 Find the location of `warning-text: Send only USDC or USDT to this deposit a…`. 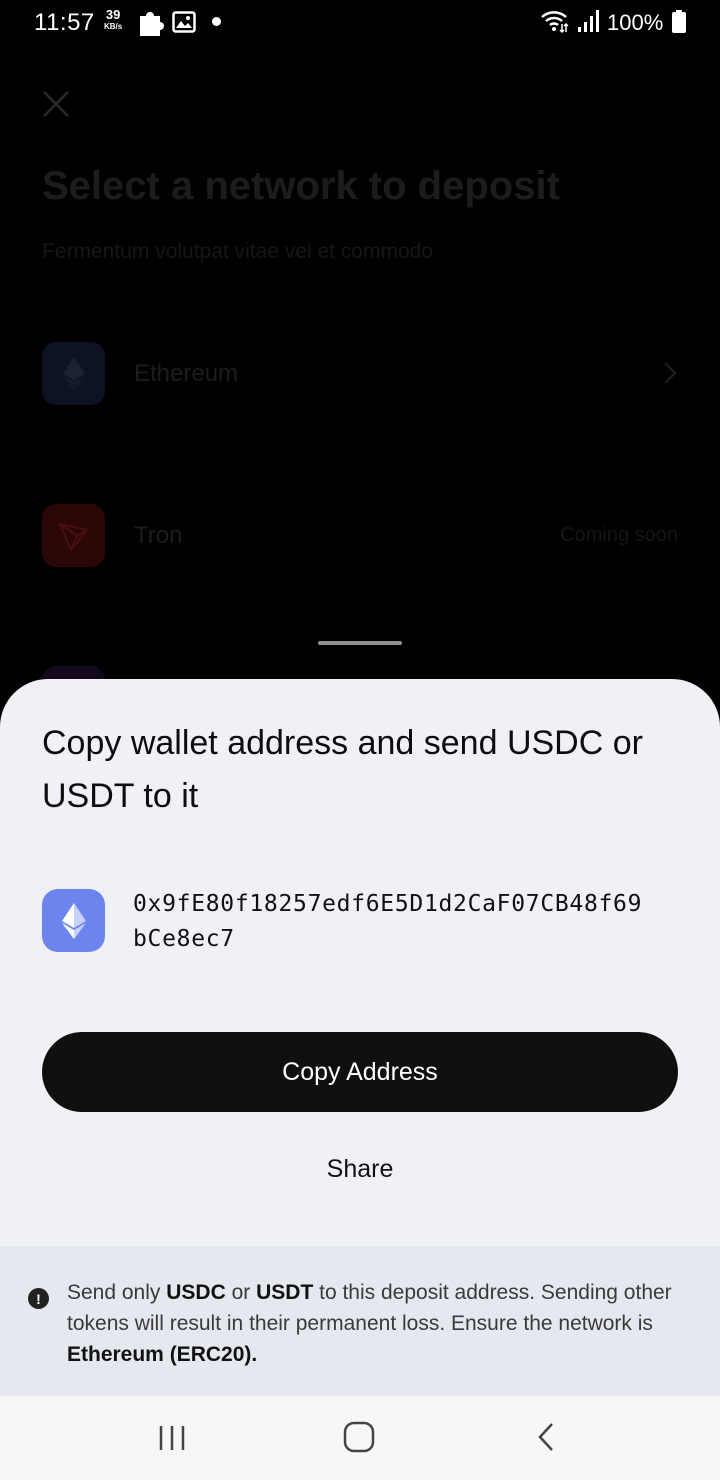

warning-text: Send only USDC or USDT to this deposit a… is located at coordinates (377, 1323).